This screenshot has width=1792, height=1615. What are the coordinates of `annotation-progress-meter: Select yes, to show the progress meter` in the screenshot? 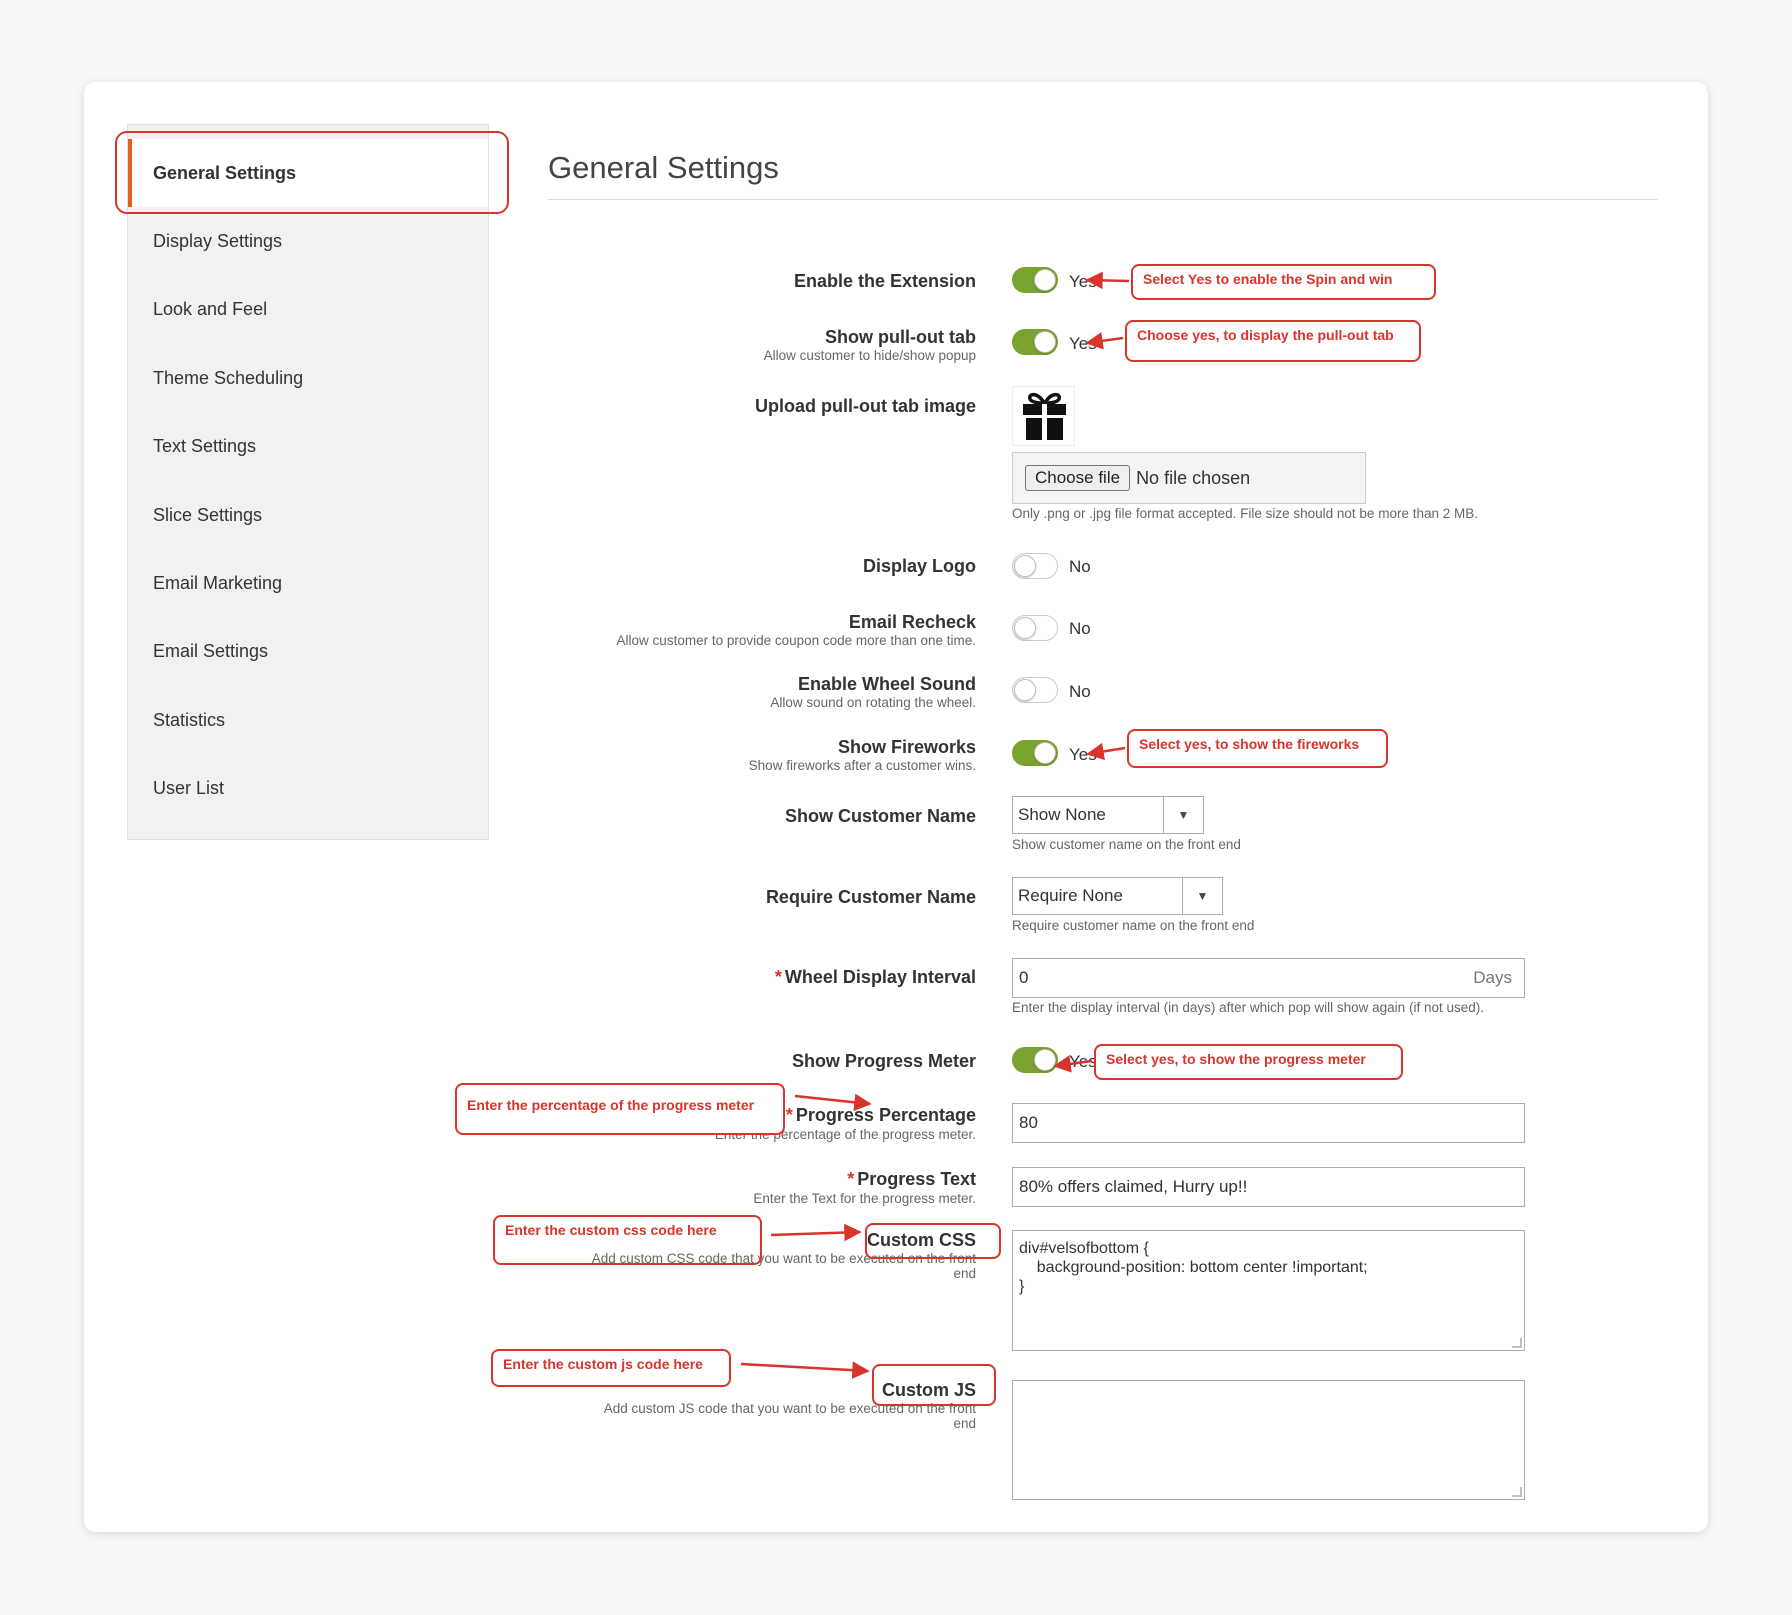 It's located at (1248, 1062).